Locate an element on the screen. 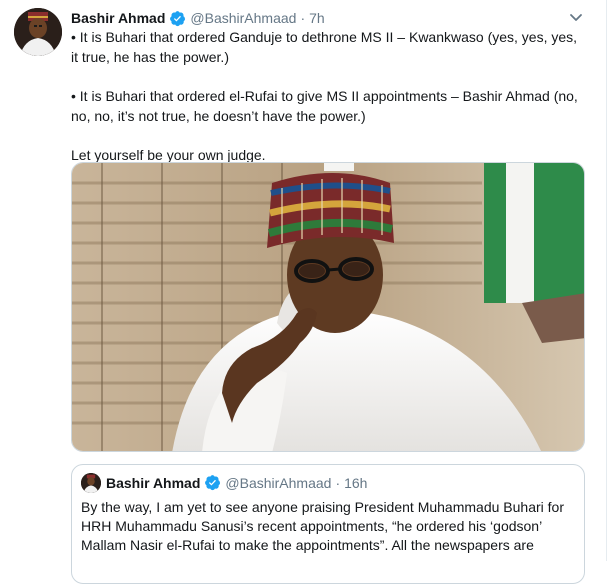  quoted-author-name: Bashir Ahmad is located at coordinates (153, 482).